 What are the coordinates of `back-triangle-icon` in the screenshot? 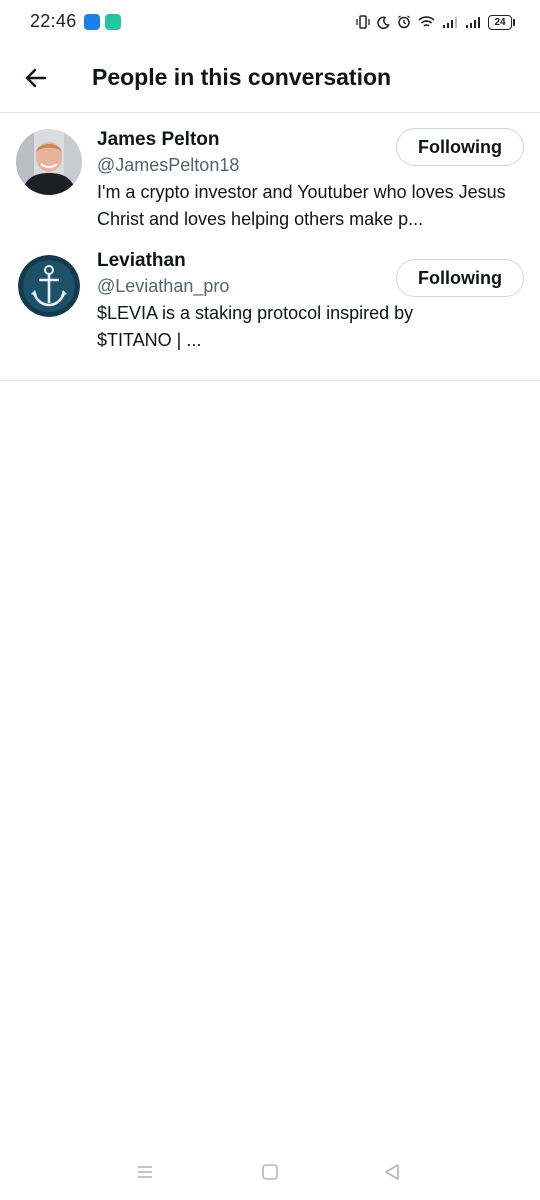 It's located at (392, 1172).